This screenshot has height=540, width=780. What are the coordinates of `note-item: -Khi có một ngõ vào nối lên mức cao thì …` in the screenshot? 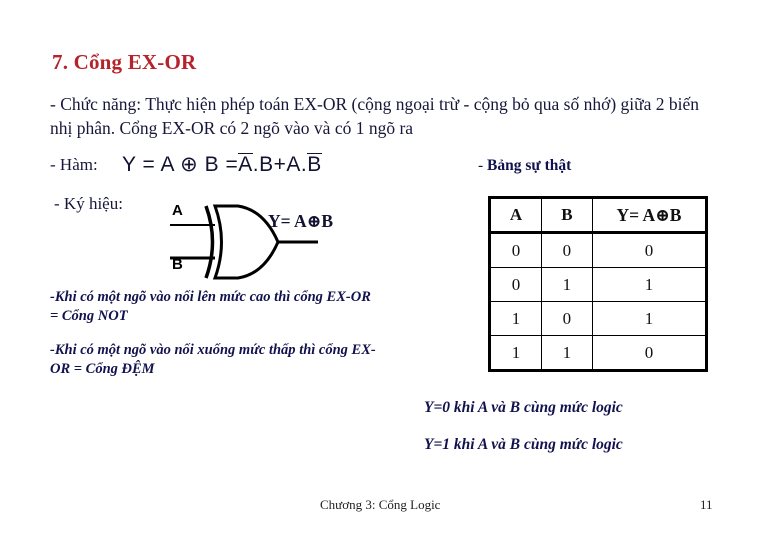 It's located at (215, 307).